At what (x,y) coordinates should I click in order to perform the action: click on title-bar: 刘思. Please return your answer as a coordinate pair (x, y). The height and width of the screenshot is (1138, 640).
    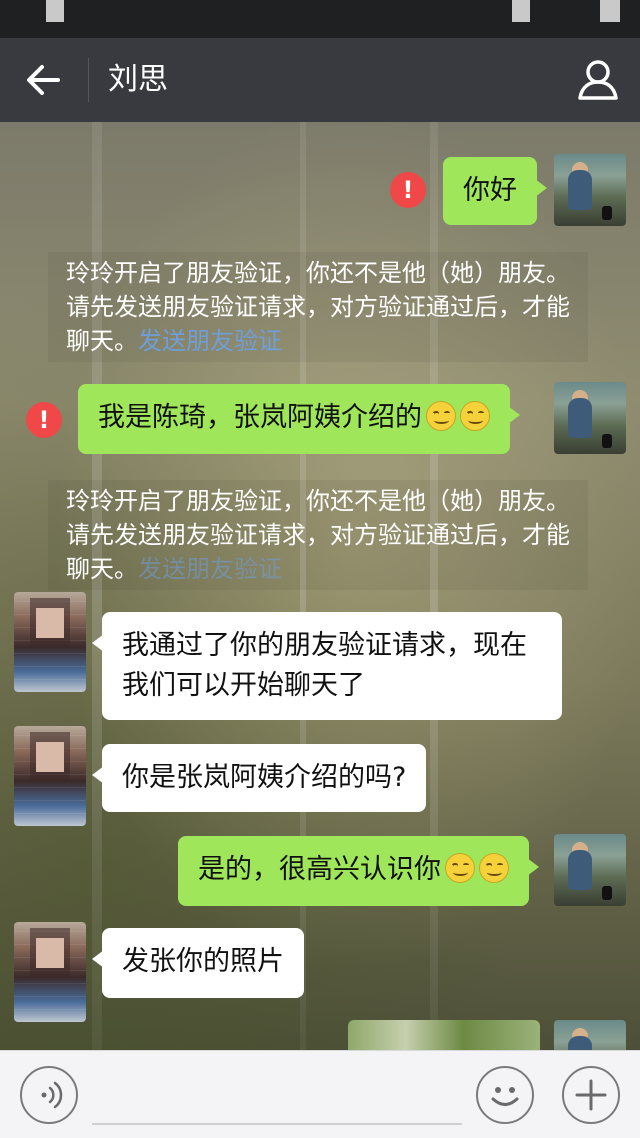
    Looking at the image, I should click on (320, 80).